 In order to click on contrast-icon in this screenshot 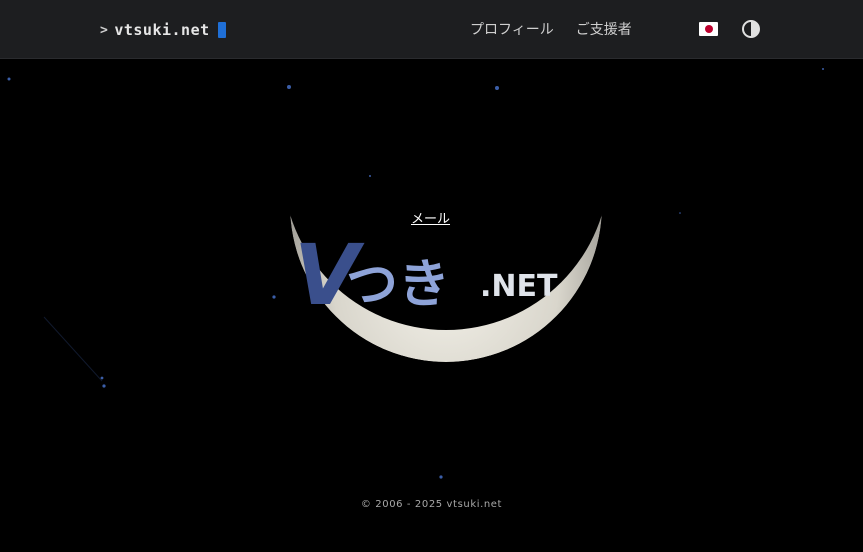, I will do `click(751, 29)`.